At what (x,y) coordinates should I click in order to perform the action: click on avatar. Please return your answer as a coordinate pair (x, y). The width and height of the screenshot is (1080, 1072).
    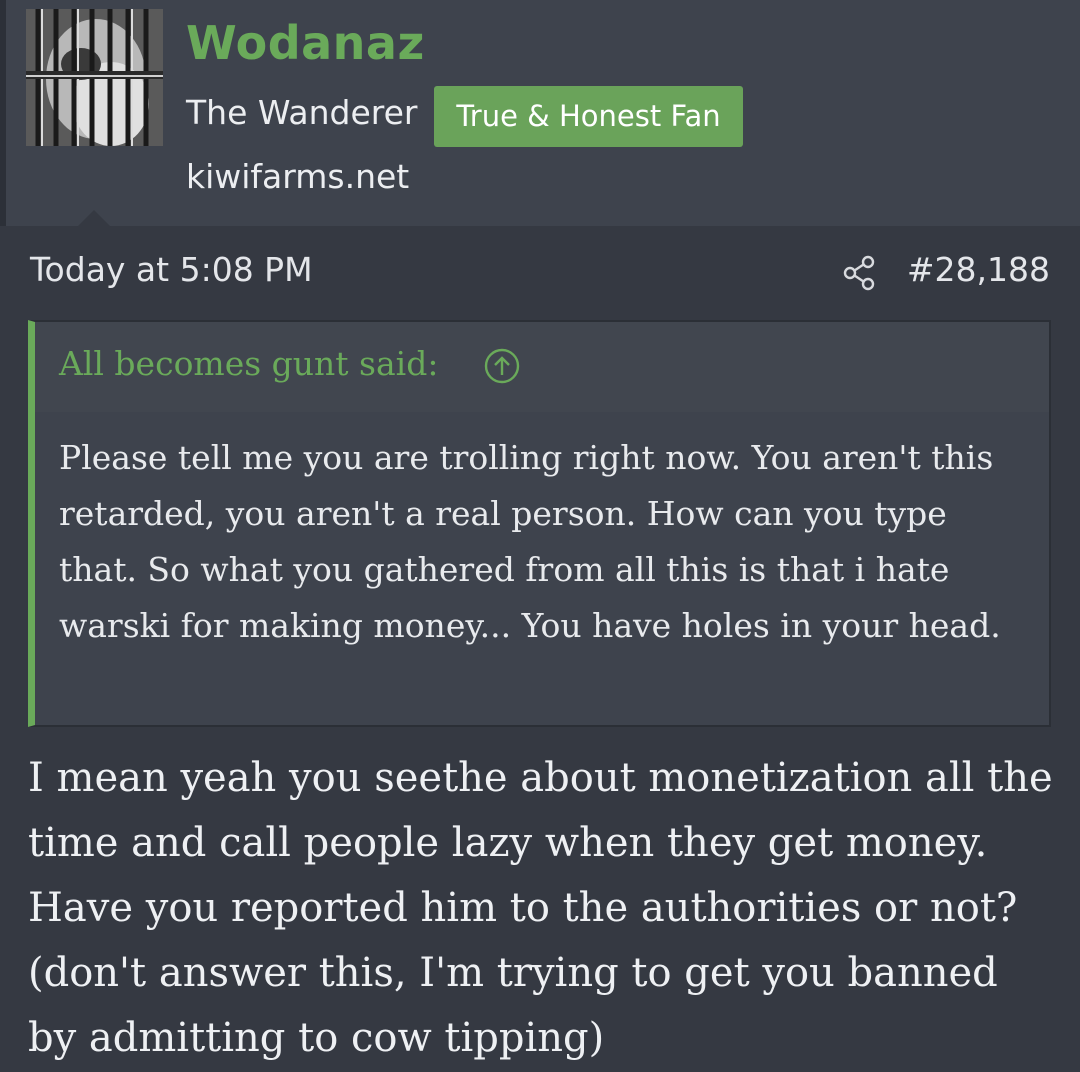
    Looking at the image, I should click on (94, 77).